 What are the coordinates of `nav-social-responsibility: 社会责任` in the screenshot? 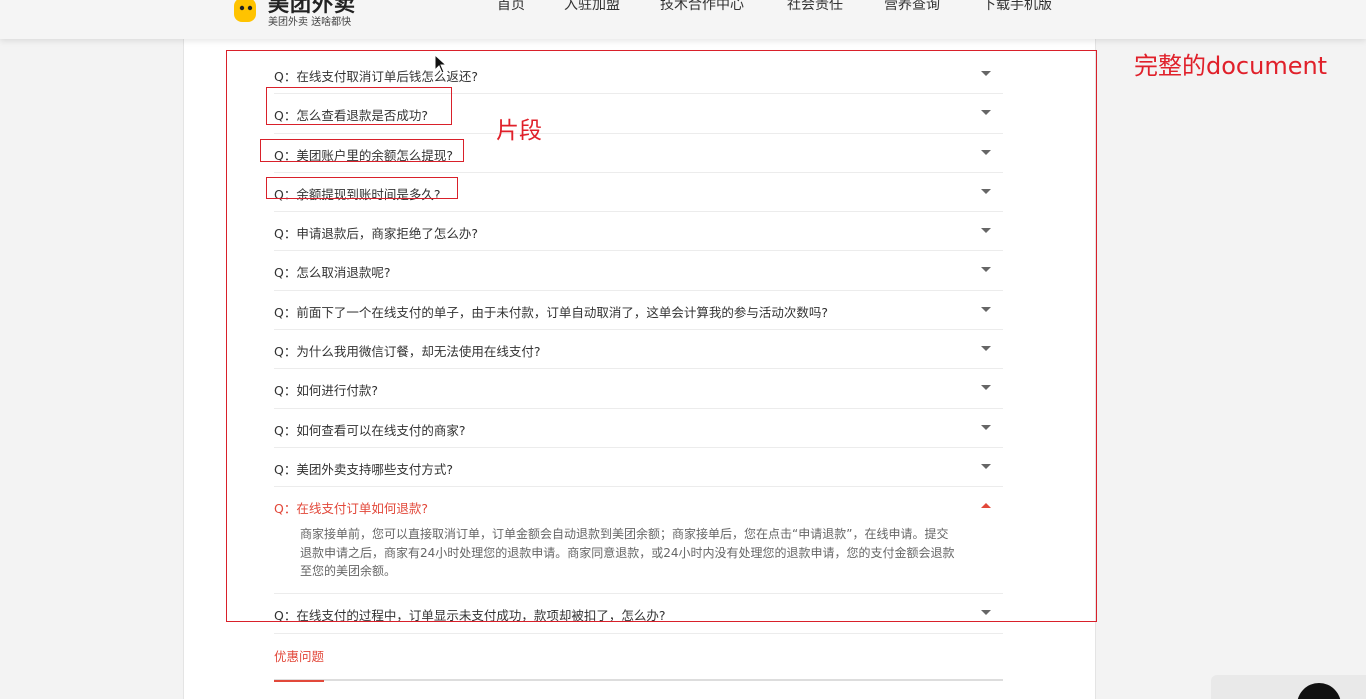 It's located at (815, 7).